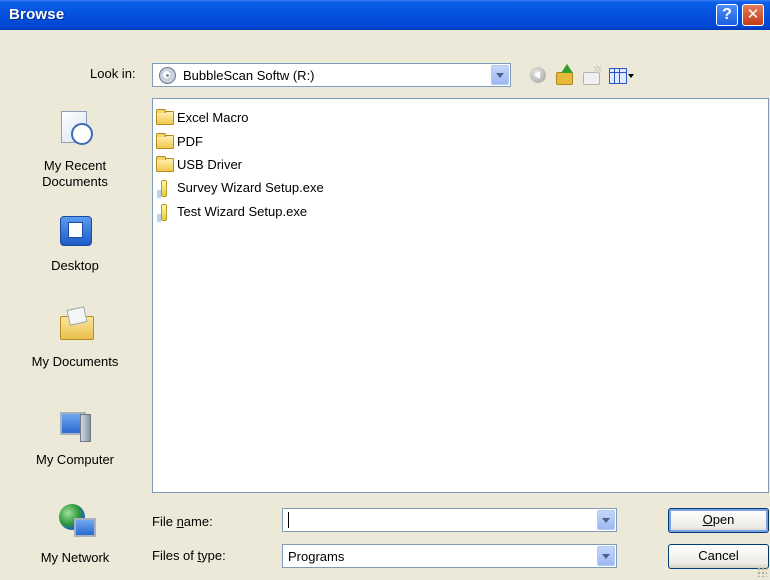 The image size is (770, 580). I want to click on label-part: ame:, so click(198, 521).